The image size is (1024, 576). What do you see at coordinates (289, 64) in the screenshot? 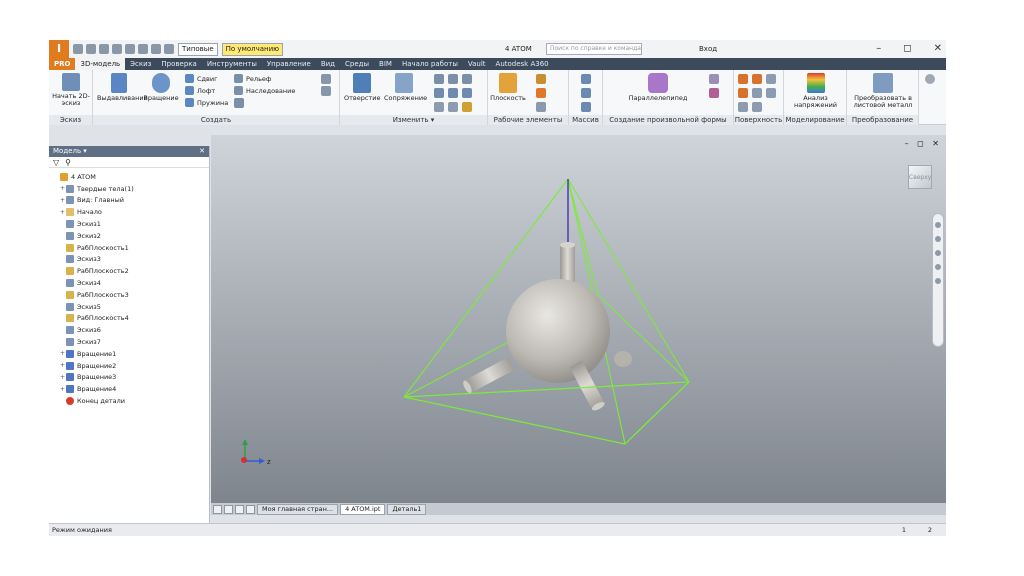
I see `tab-manage: Управление` at bounding box center [289, 64].